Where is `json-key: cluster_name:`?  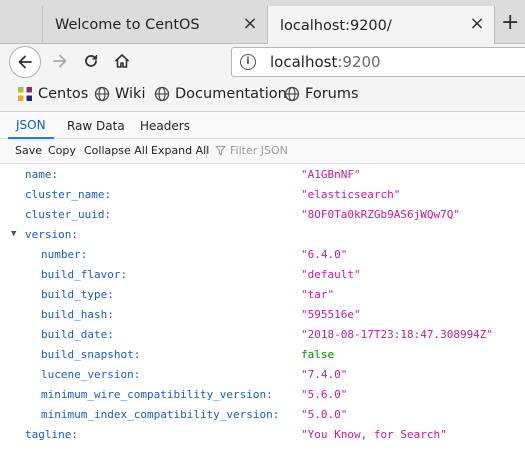
json-key: cluster_name: is located at coordinates (68, 194).